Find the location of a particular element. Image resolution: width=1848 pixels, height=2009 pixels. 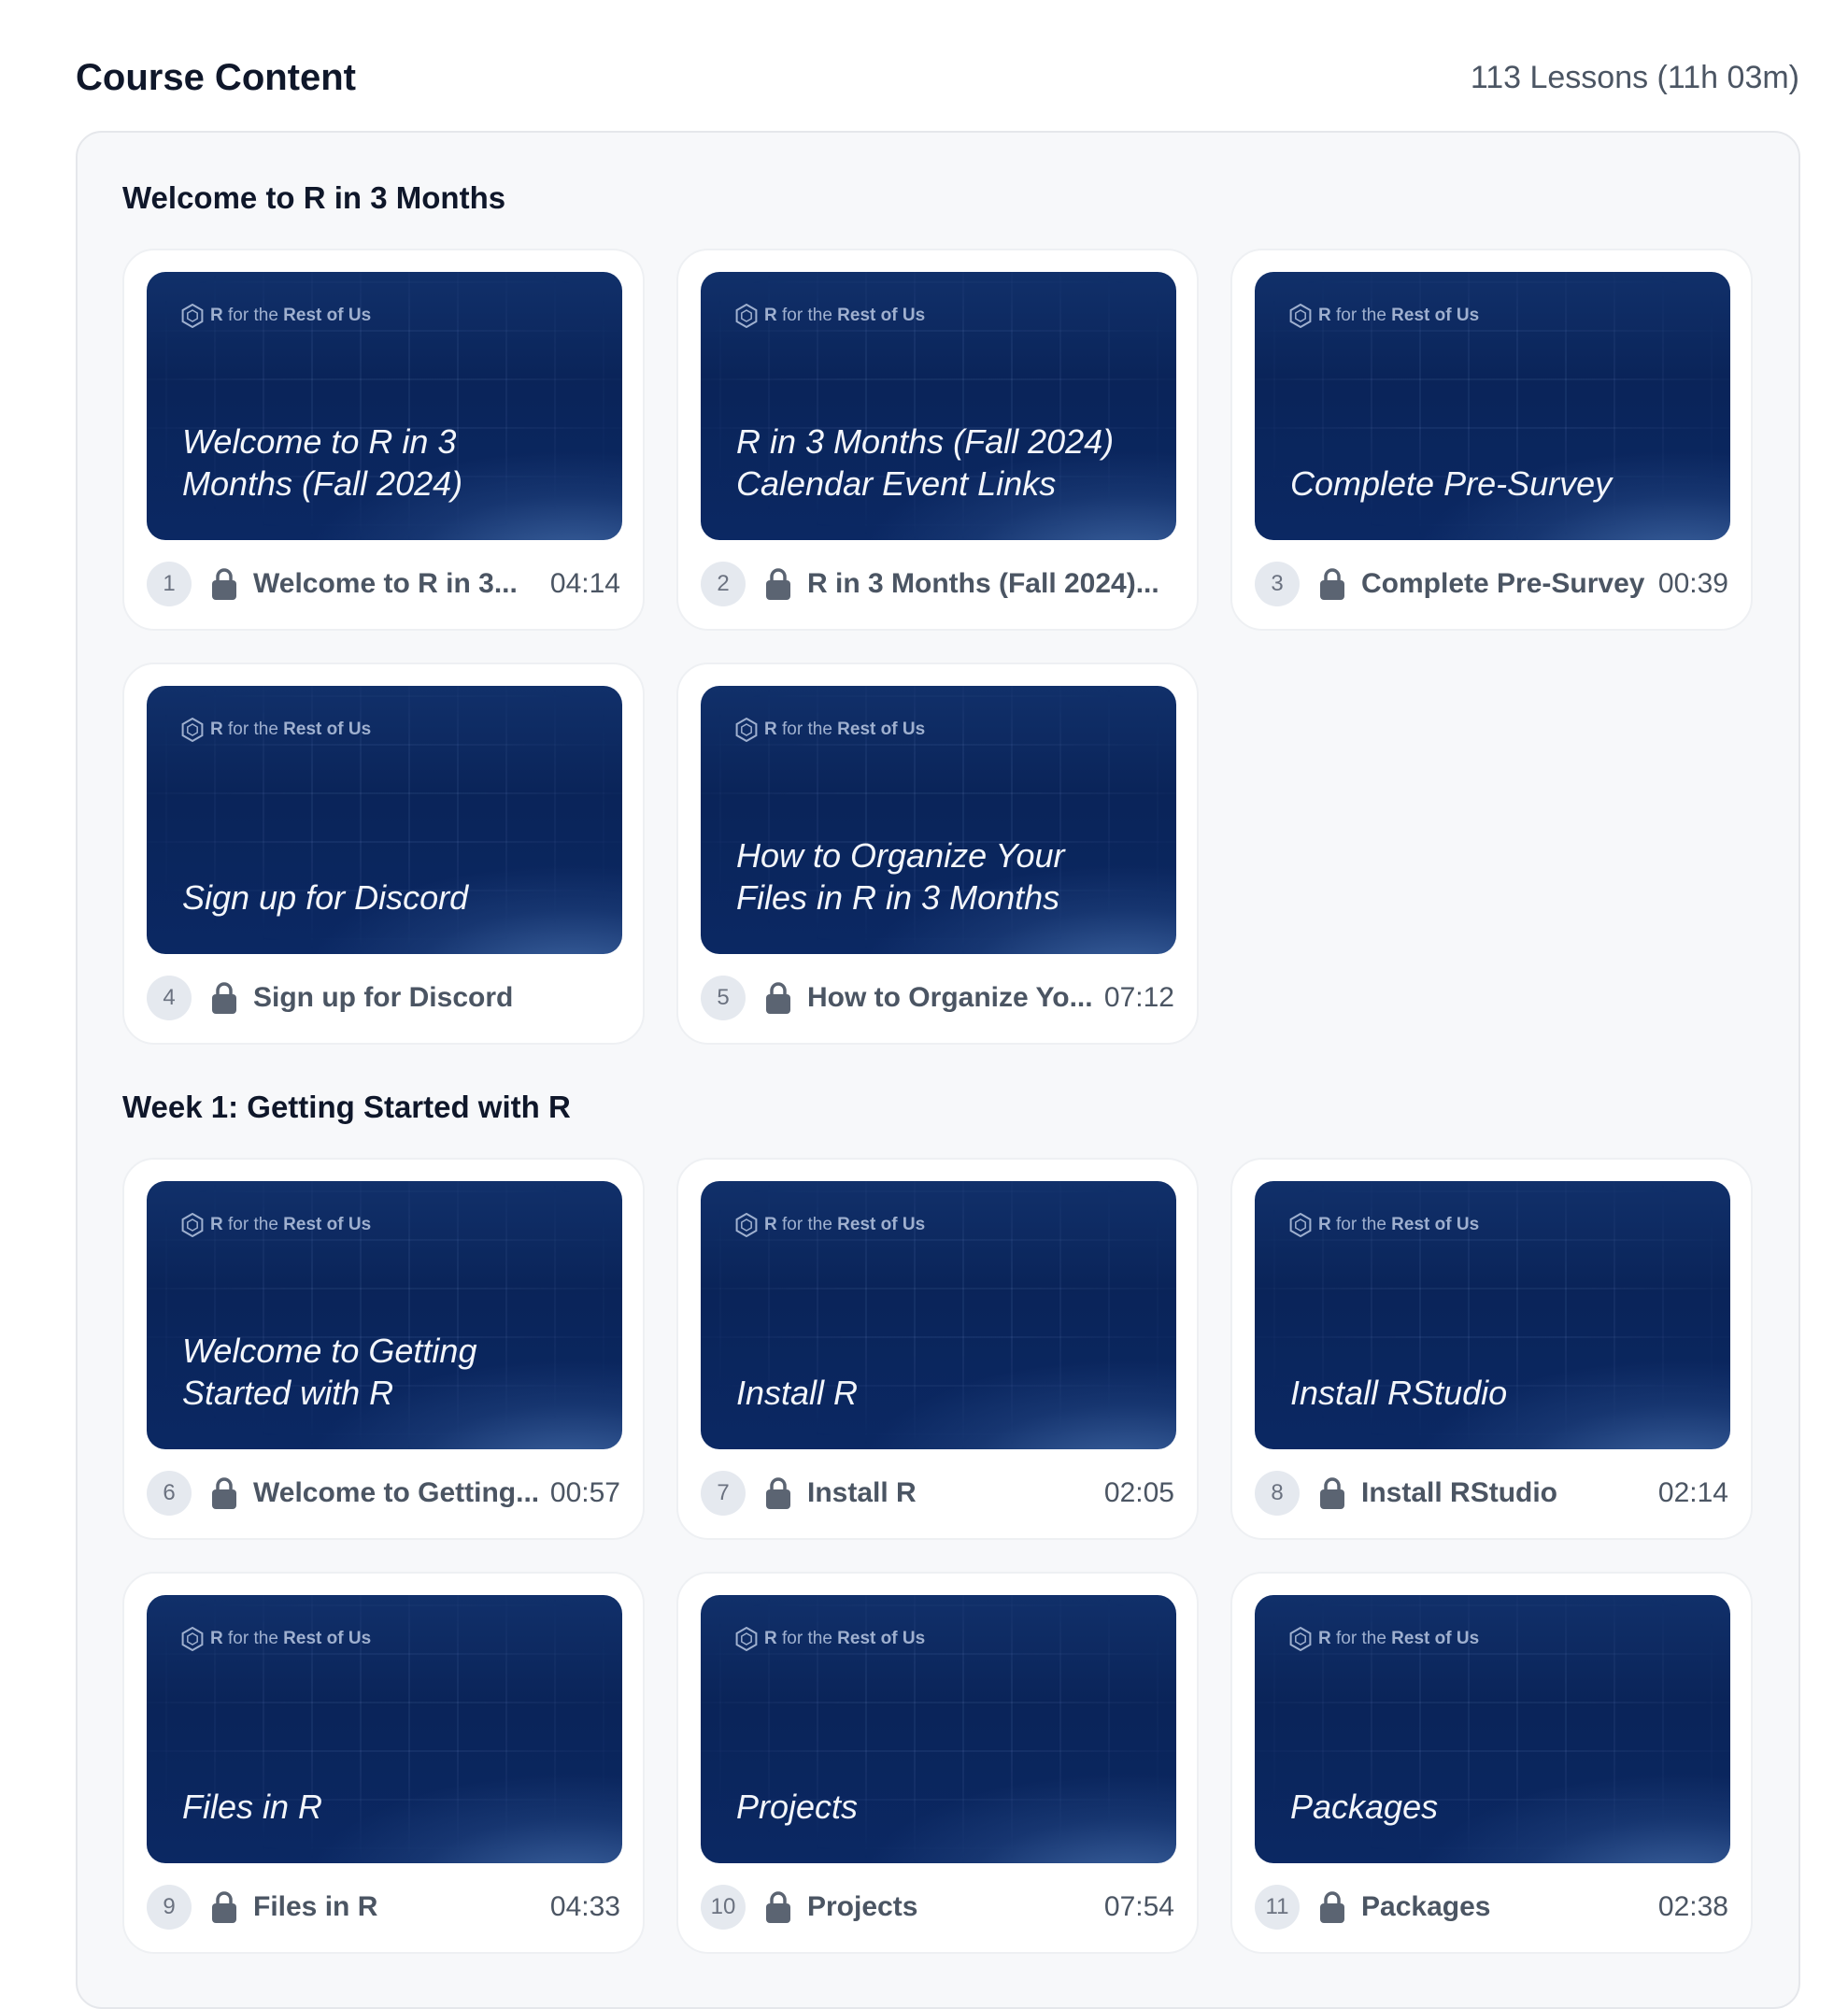

lesson-duration: 02:38 is located at coordinates (1692, 1906).